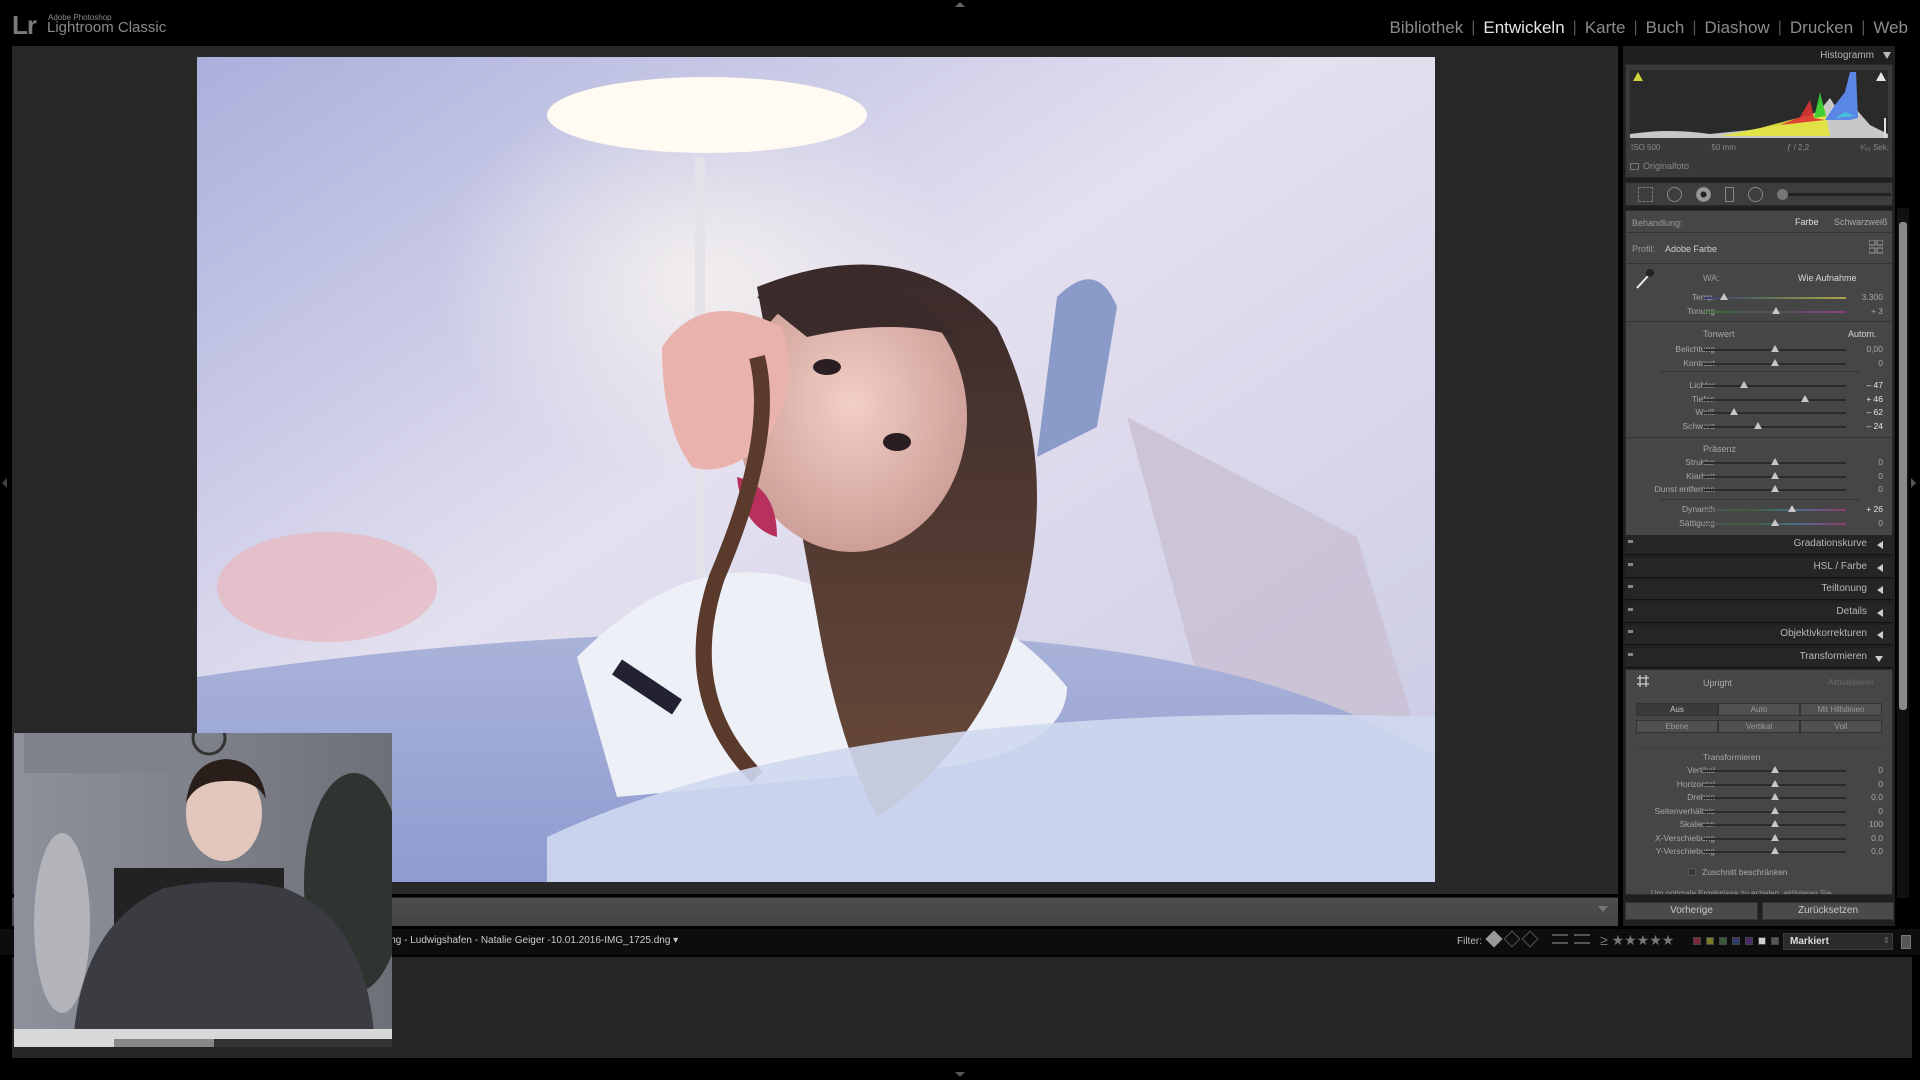 This screenshot has width=1920, height=1080. I want to click on highlight-clipping-warning-icon, so click(1881, 76).